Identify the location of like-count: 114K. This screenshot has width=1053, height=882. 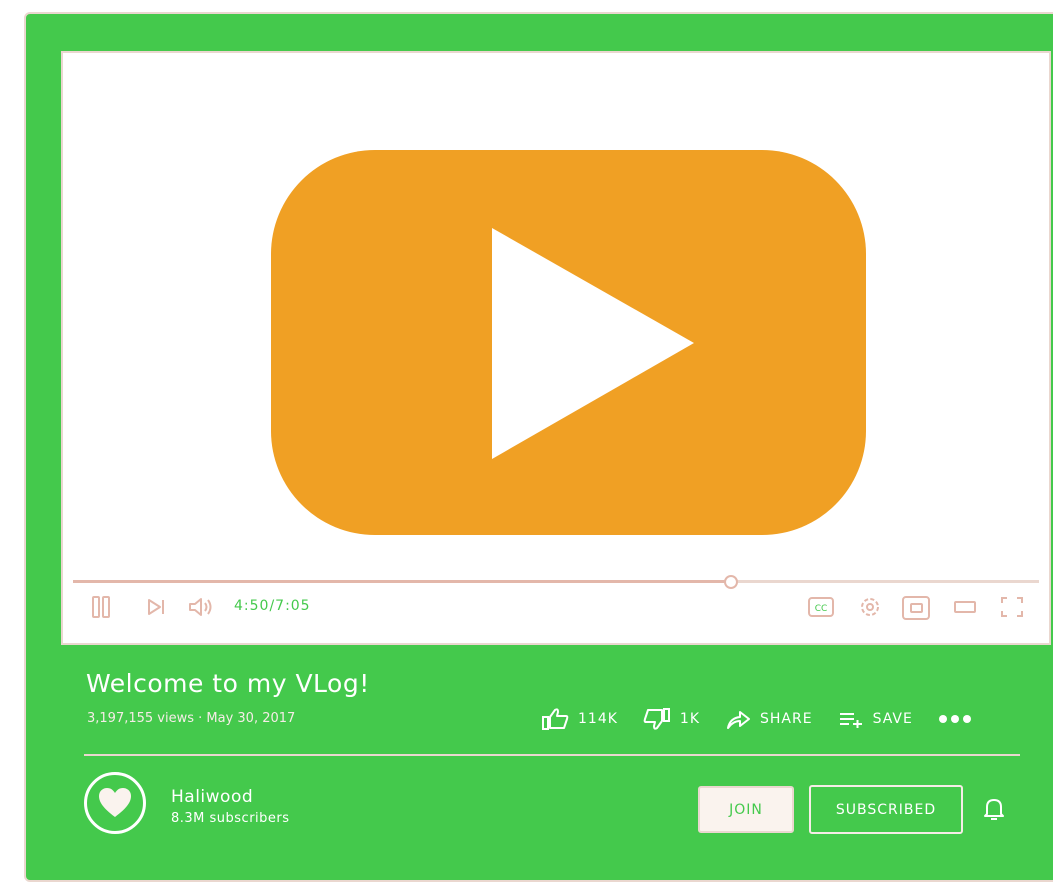
(598, 719).